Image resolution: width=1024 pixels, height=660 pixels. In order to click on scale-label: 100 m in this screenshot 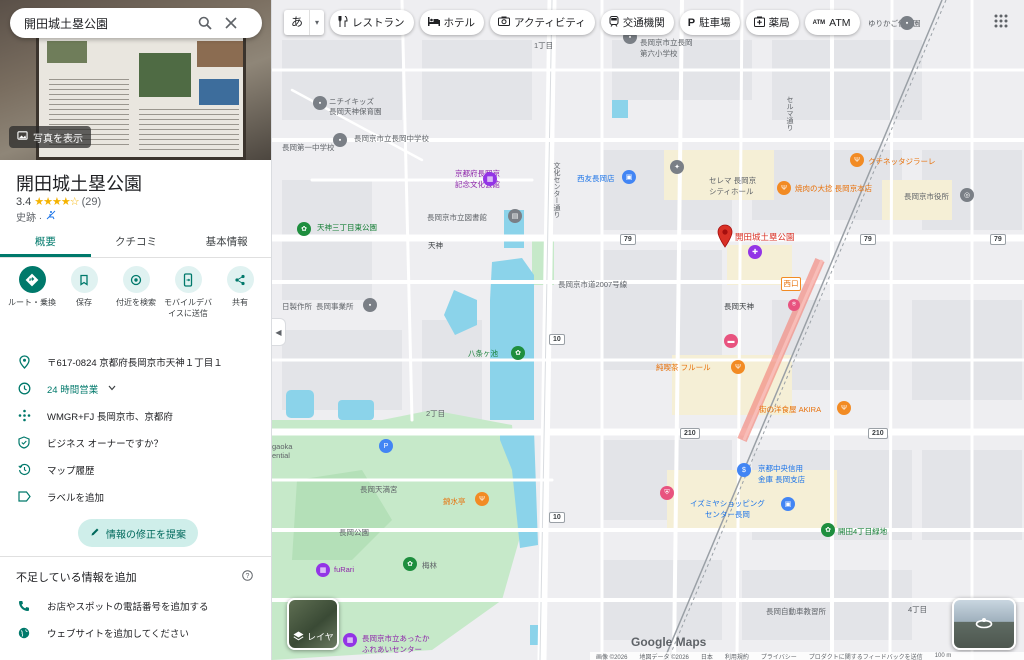, I will do `click(943, 656)`.